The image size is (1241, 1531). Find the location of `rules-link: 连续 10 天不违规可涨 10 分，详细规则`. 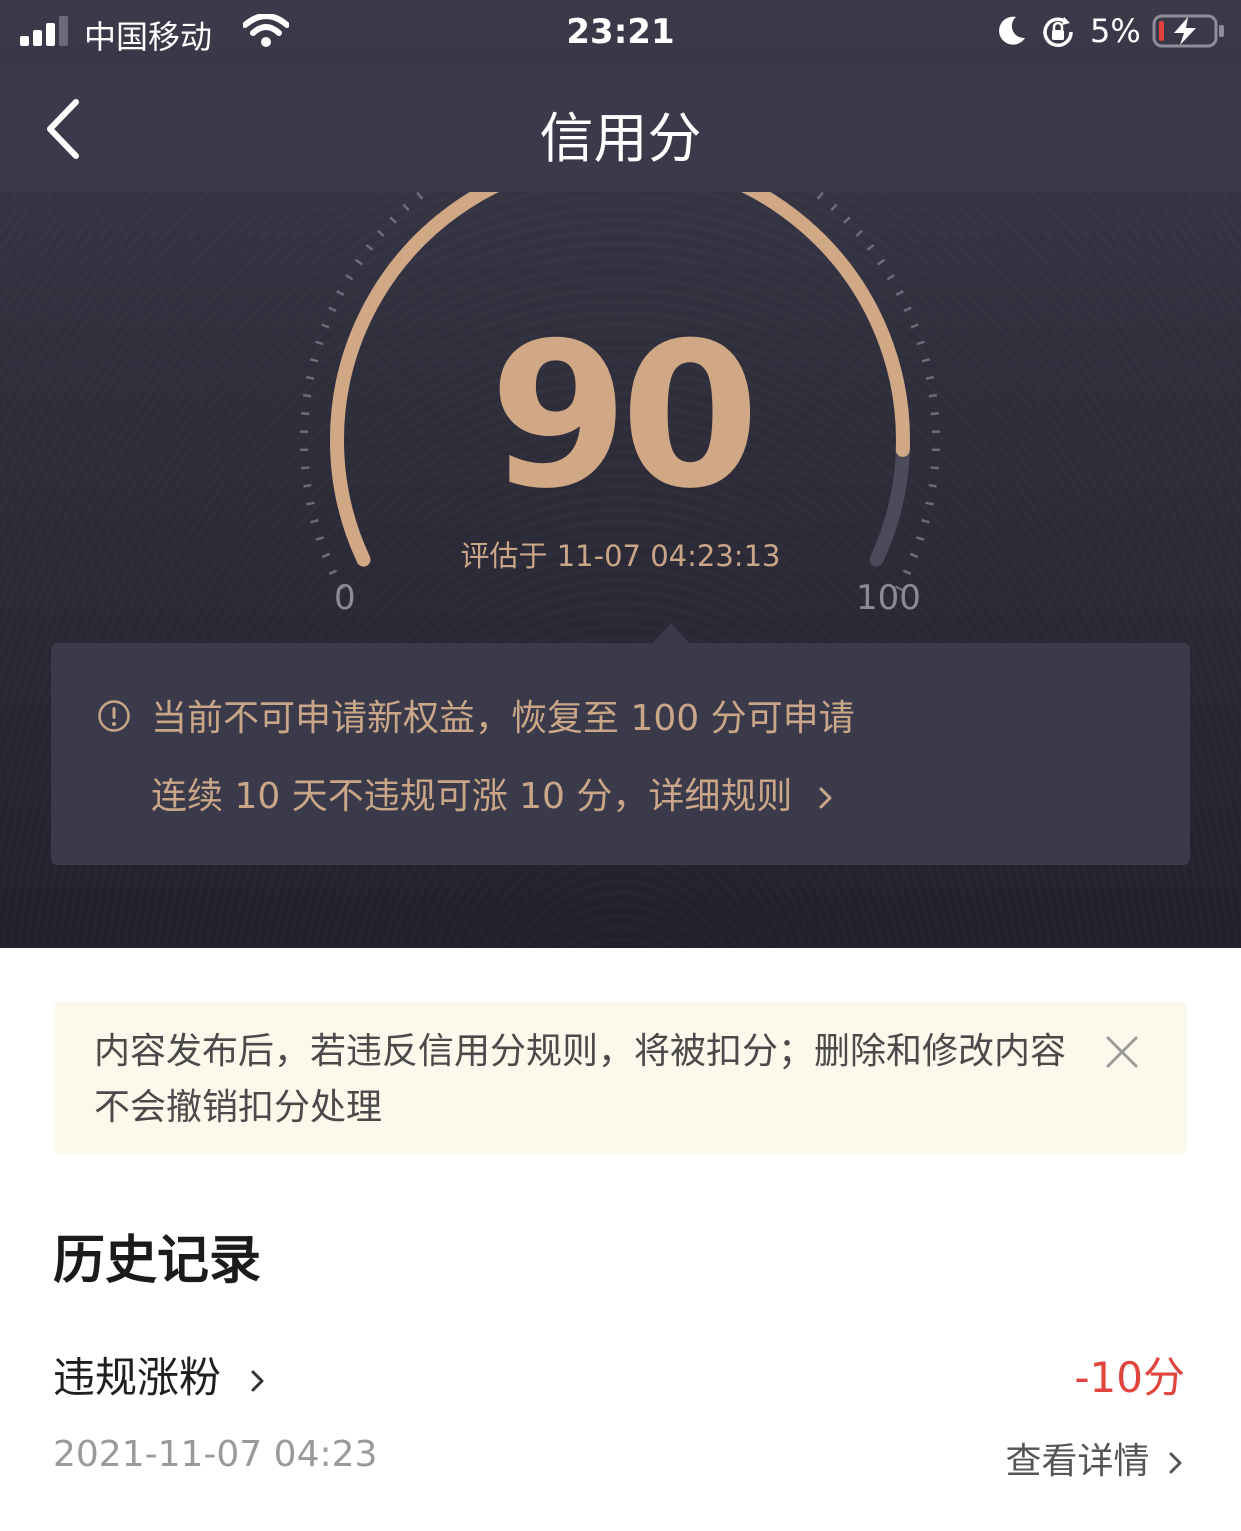

rules-link: 连续 10 天不违规可涨 10 分，详细规则 is located at coordinates (493, 793).